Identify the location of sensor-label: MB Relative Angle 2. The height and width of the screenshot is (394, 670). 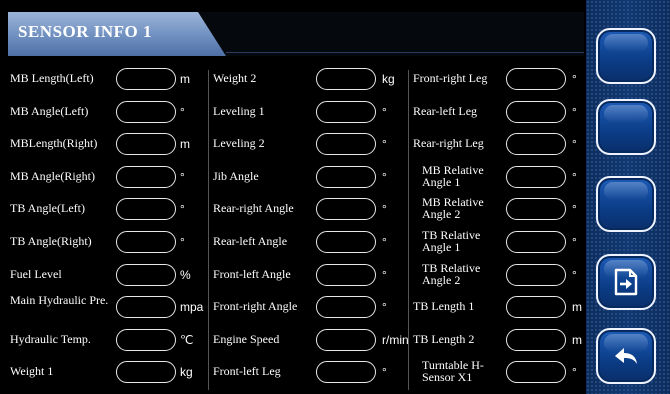
(453, 208).